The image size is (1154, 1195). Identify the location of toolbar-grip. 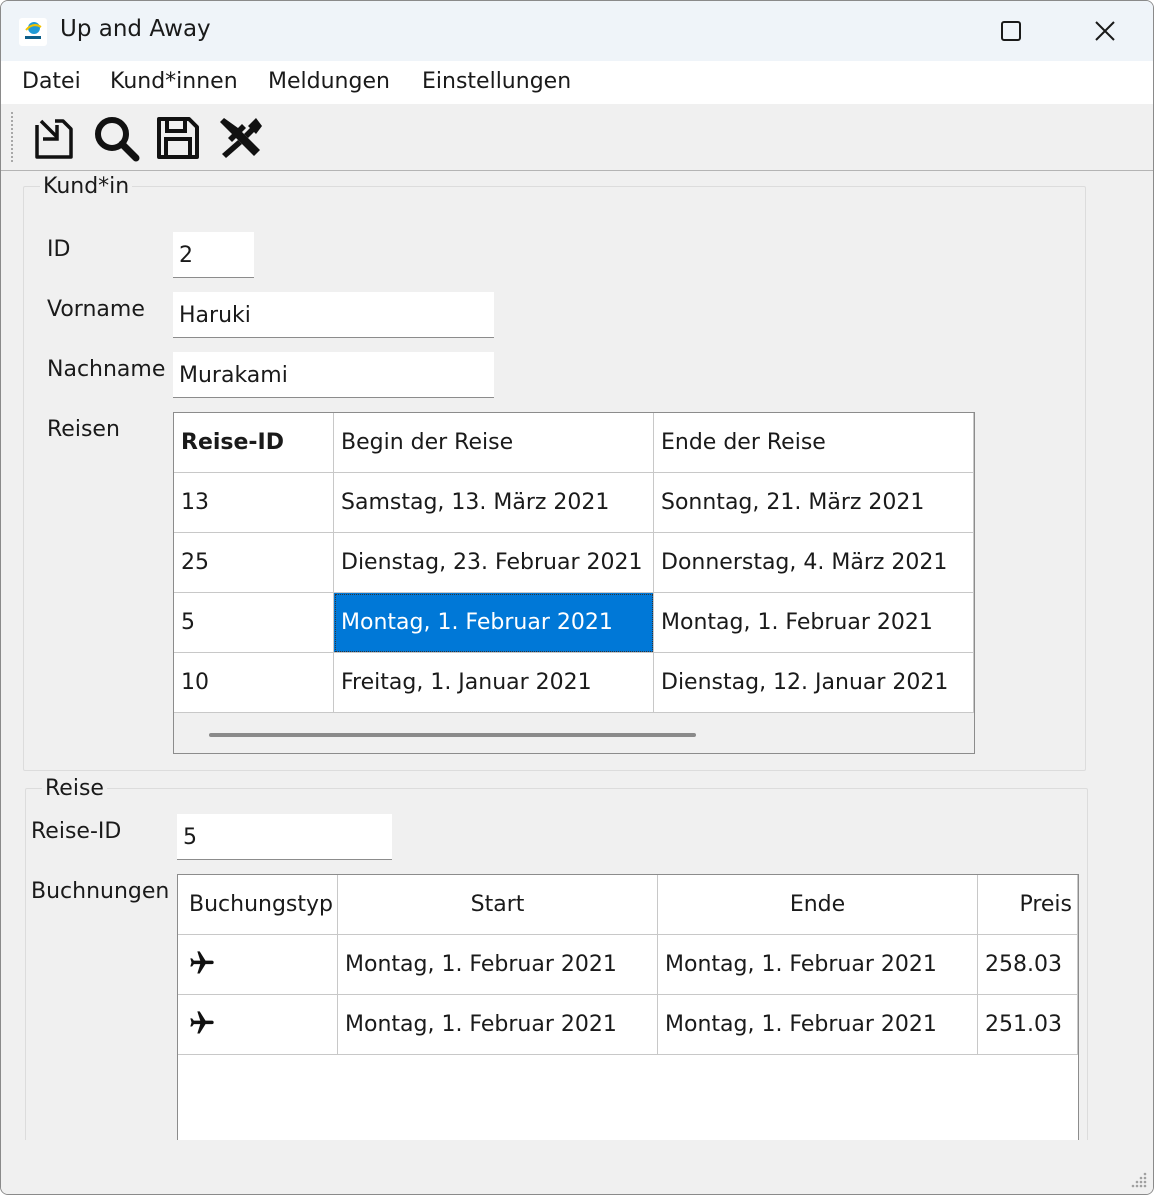
(13, 137).